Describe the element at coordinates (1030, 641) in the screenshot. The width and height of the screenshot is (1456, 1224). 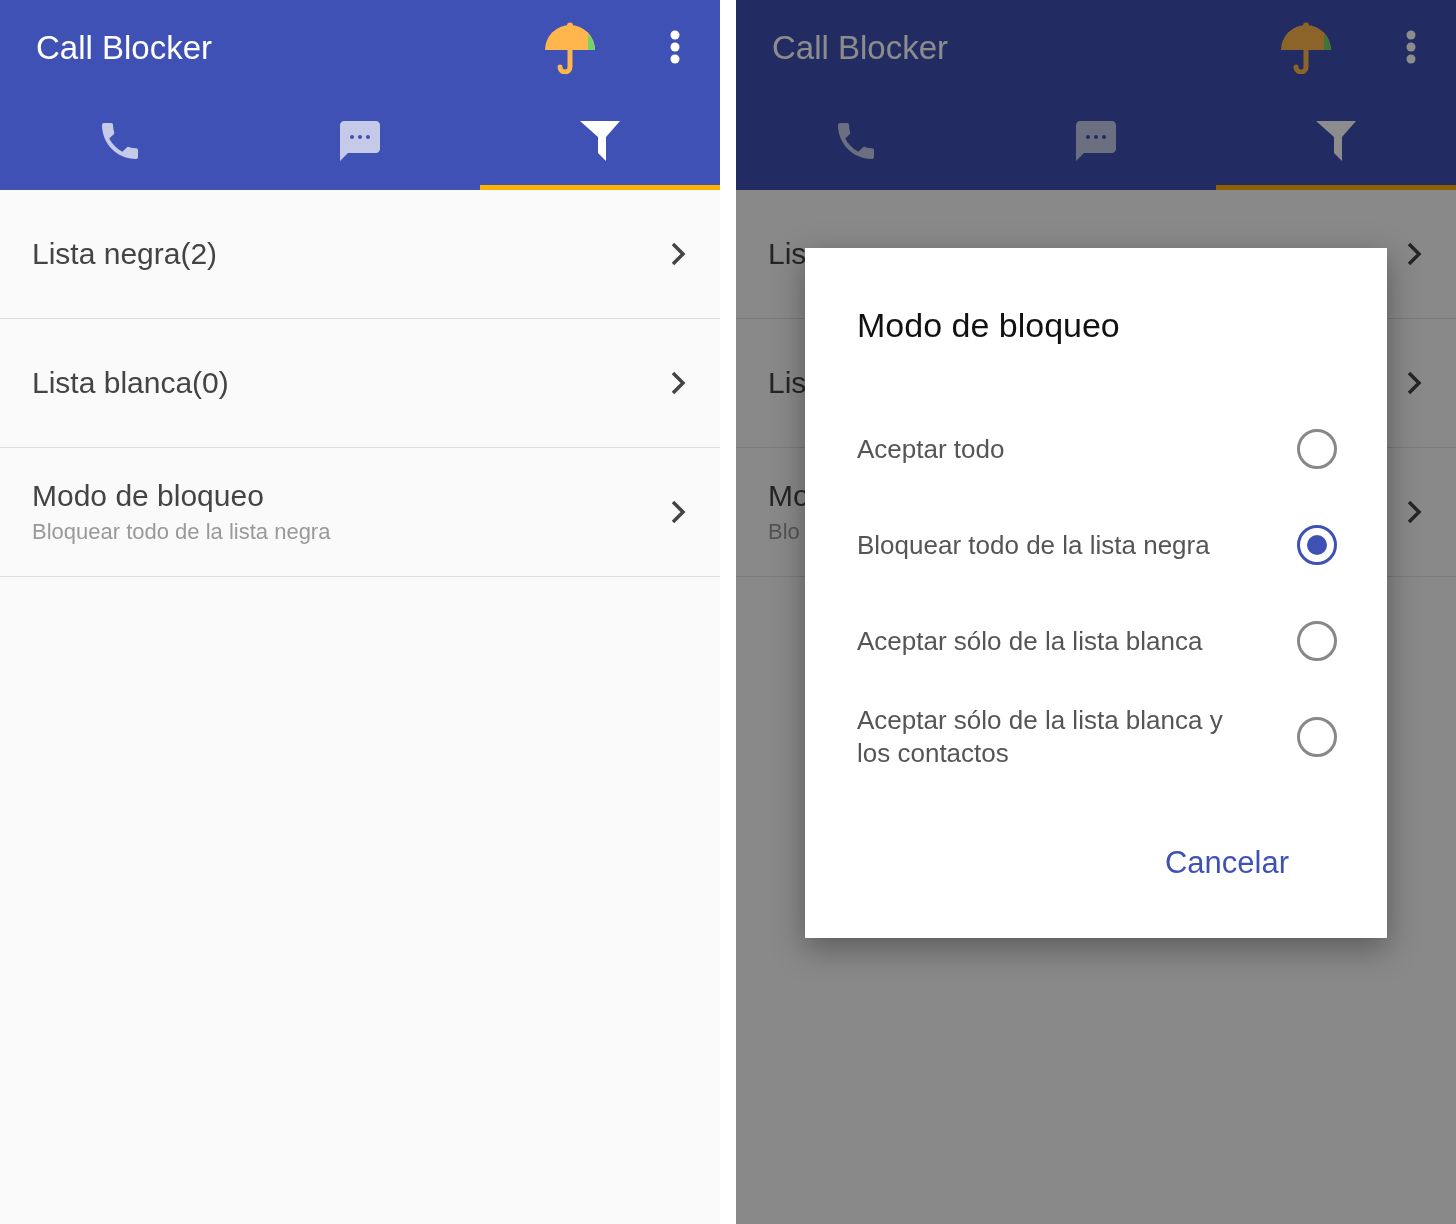
I see `option-label: Aceptar sólo de la lista blanca` at that location.